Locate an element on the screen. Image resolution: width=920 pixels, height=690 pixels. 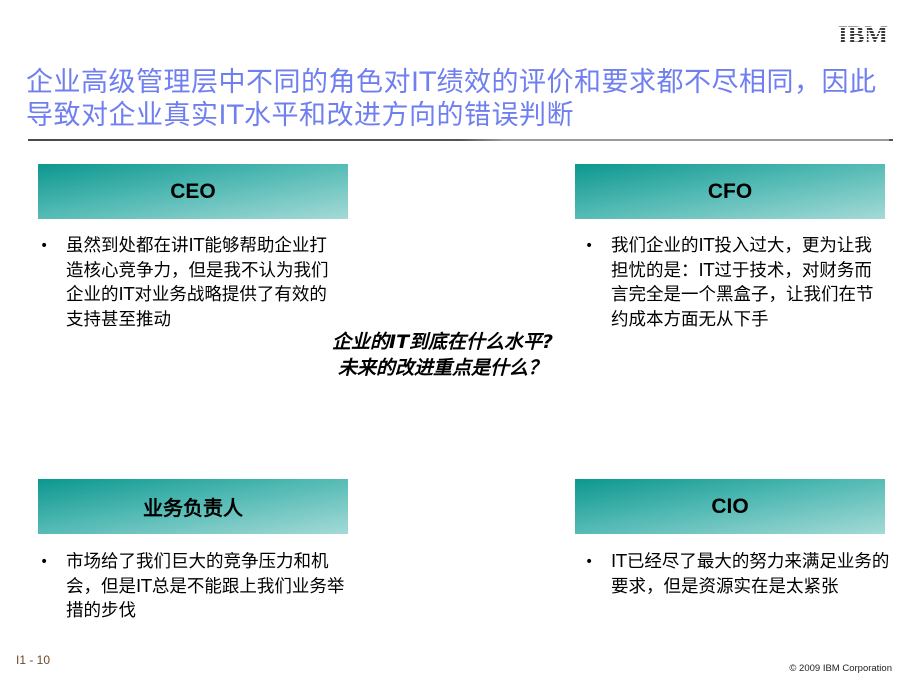
svg-text: IBM is located at coordinates (863, 34).